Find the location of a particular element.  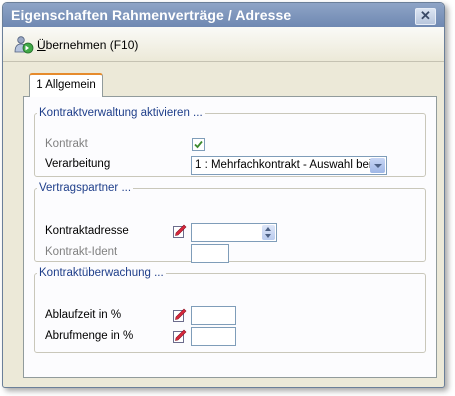

checkmark-icon is located at coordinates (198, 144).